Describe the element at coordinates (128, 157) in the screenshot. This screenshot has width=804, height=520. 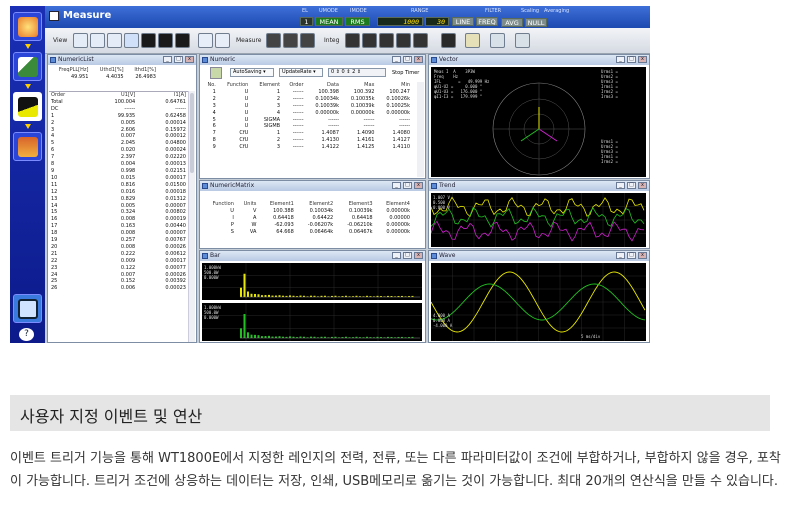
I see `table-cell: 2.397` at that location.